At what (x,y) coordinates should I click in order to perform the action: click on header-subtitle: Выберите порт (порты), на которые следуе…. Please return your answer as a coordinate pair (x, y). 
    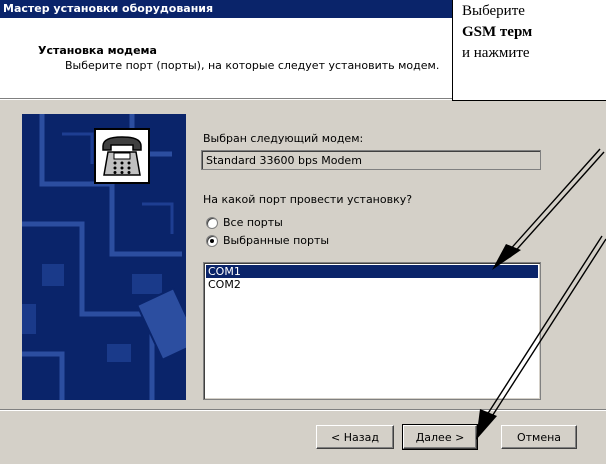
    Looking at the image, I should click on (252, 65).